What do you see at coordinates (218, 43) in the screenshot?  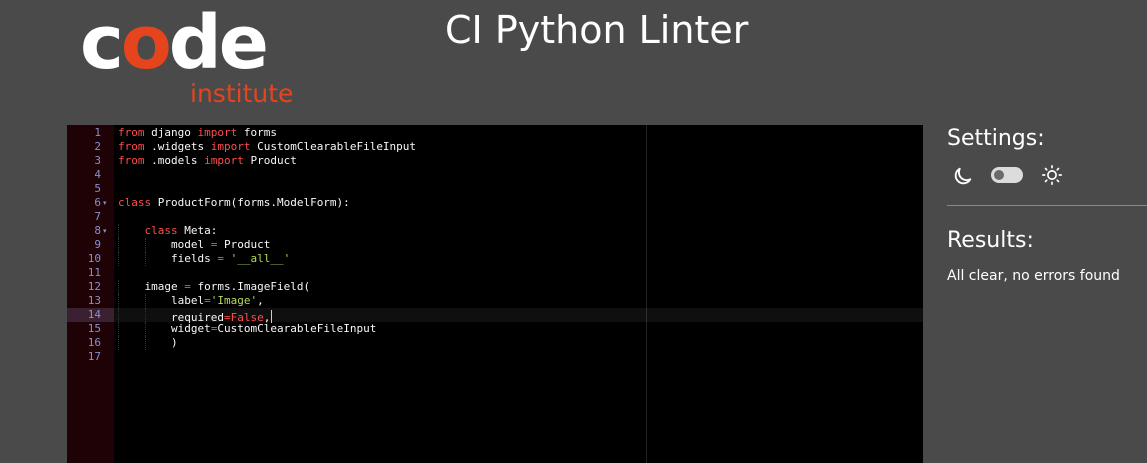 I see `logo-word-suffix: de` at bounding box center [218, 43].